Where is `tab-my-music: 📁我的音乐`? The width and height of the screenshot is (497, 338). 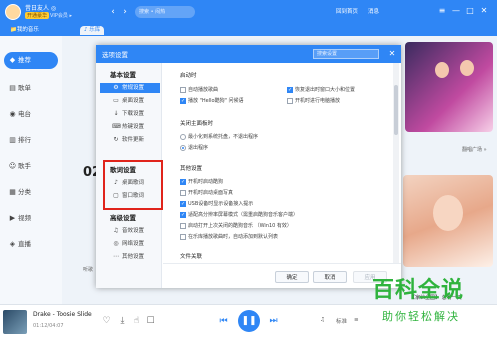
tab-my-music: 📁我的音乐 is located at coordinates (24, 30).